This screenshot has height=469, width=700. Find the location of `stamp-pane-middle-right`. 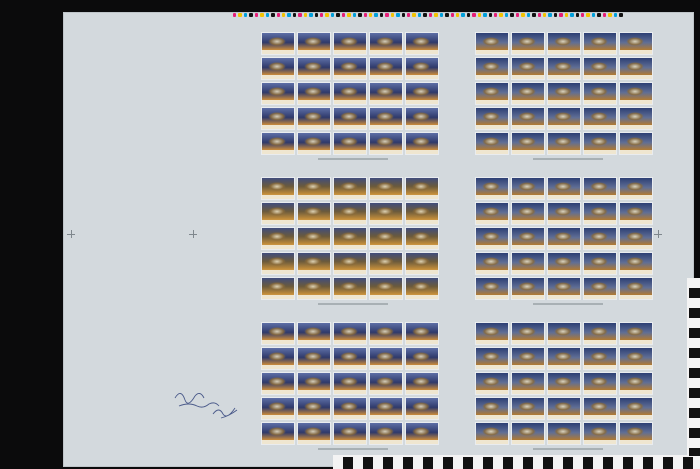

stamp-pane-middle-right is located at coordinates (564, 238).